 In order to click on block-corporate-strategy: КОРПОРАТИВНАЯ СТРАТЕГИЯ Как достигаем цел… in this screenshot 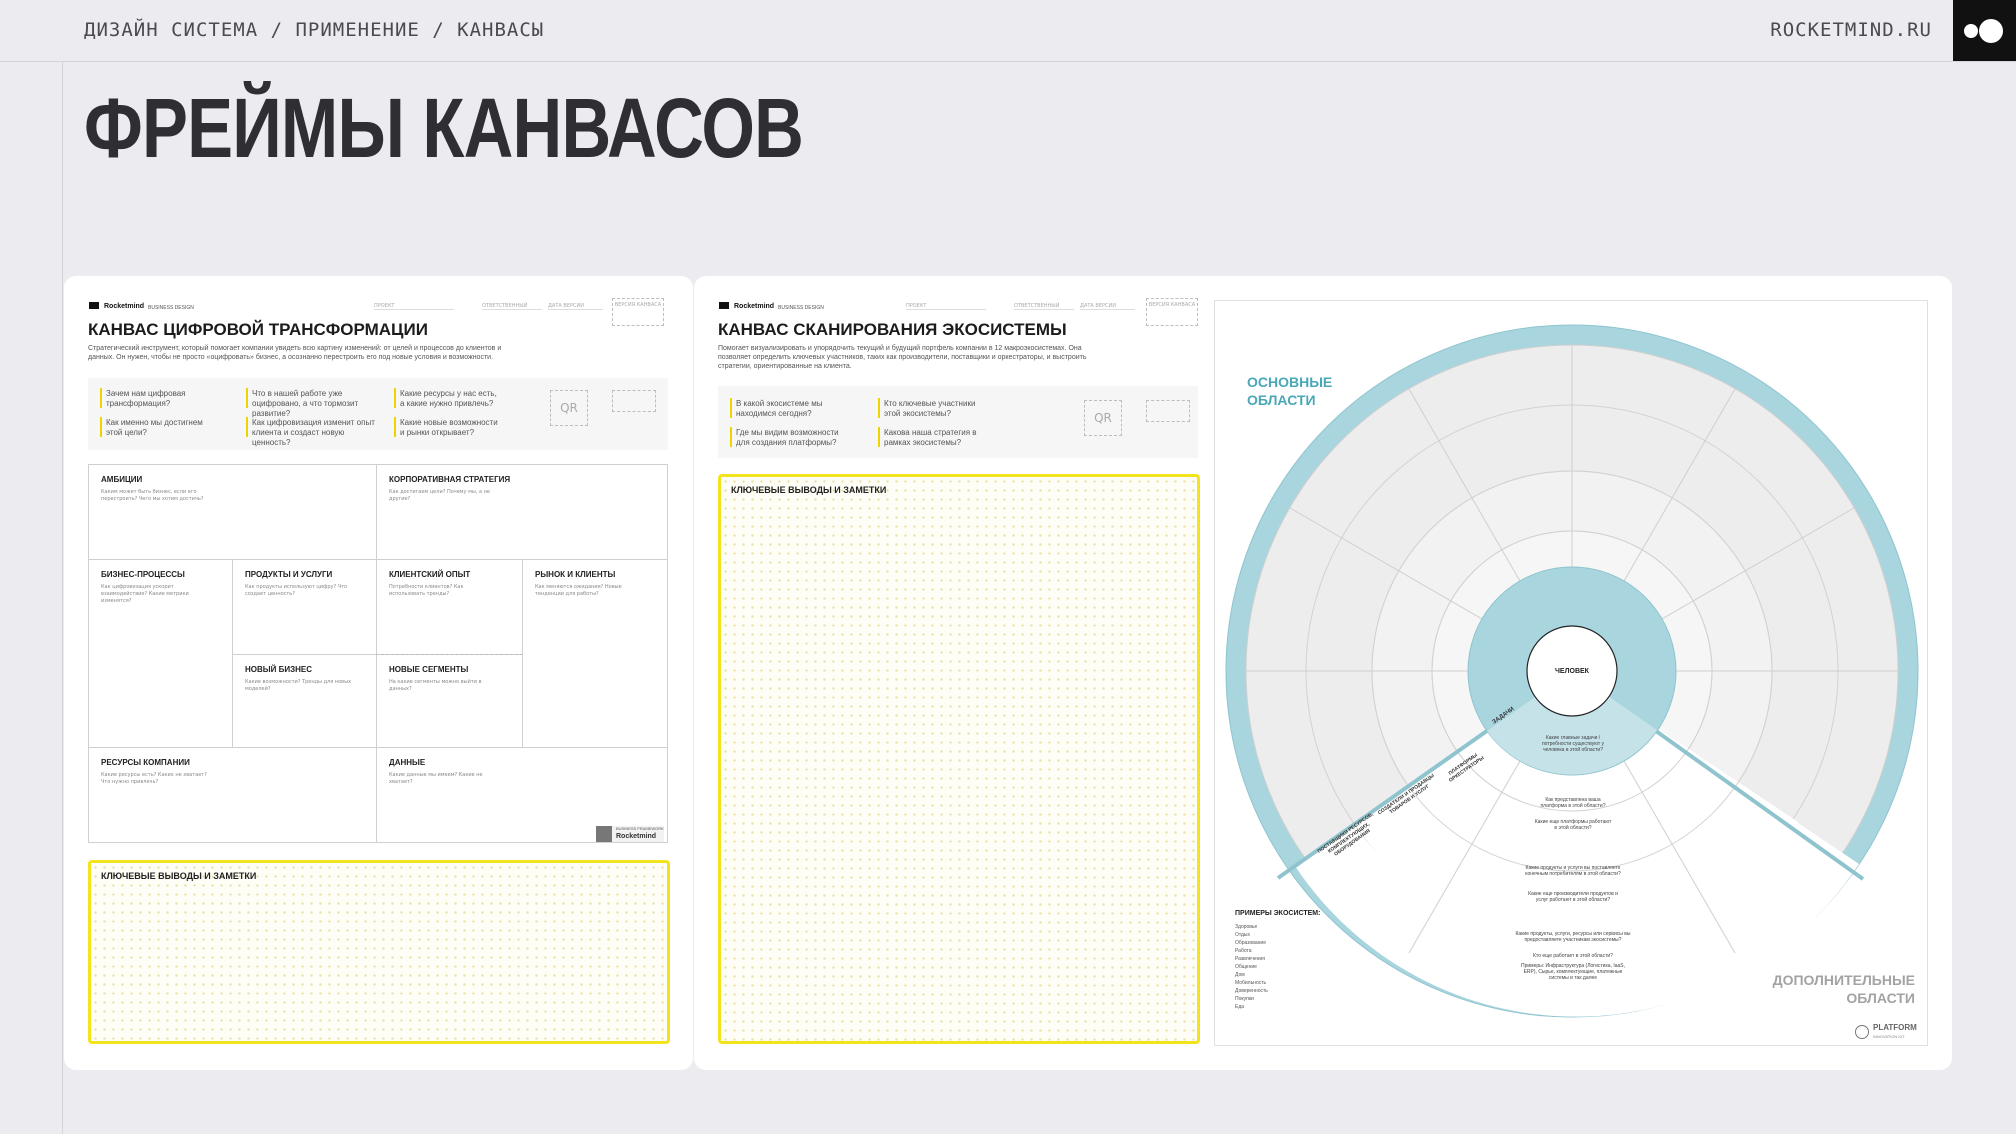, I will do `click(522, 512)`.